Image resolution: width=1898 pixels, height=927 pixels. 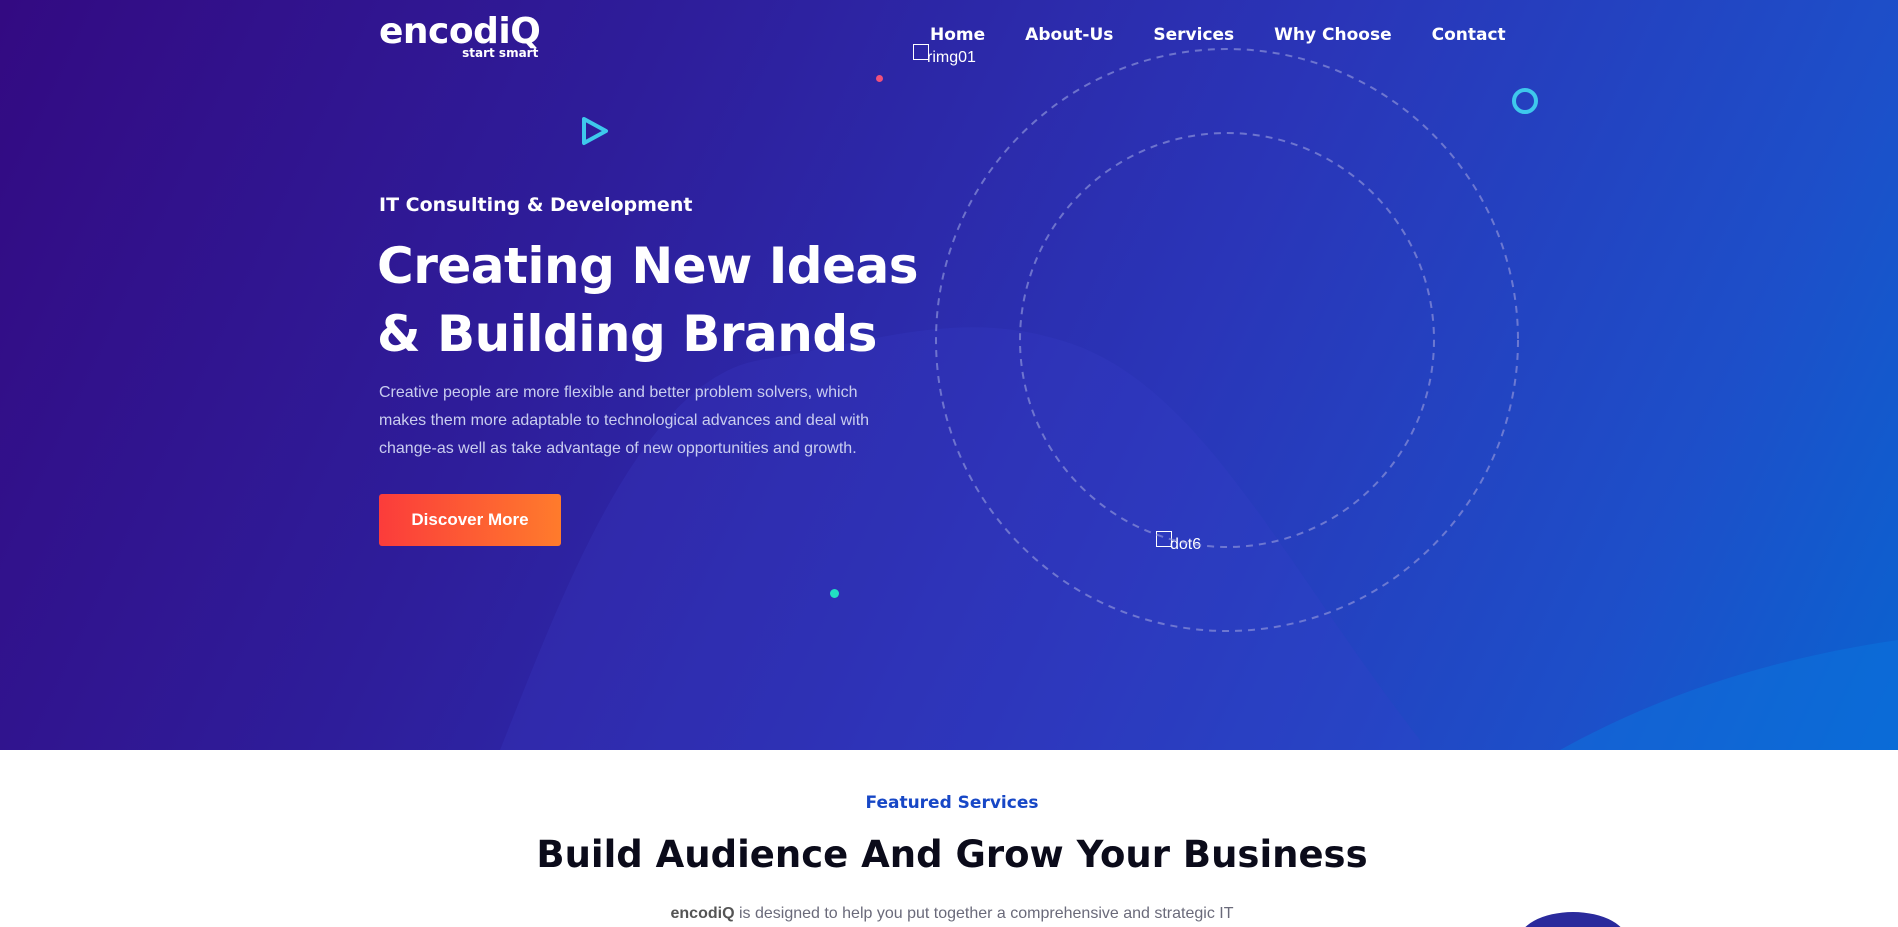 I want to click on services-title: Build Audience And Grow Your Business, so click(x=952, y=854).